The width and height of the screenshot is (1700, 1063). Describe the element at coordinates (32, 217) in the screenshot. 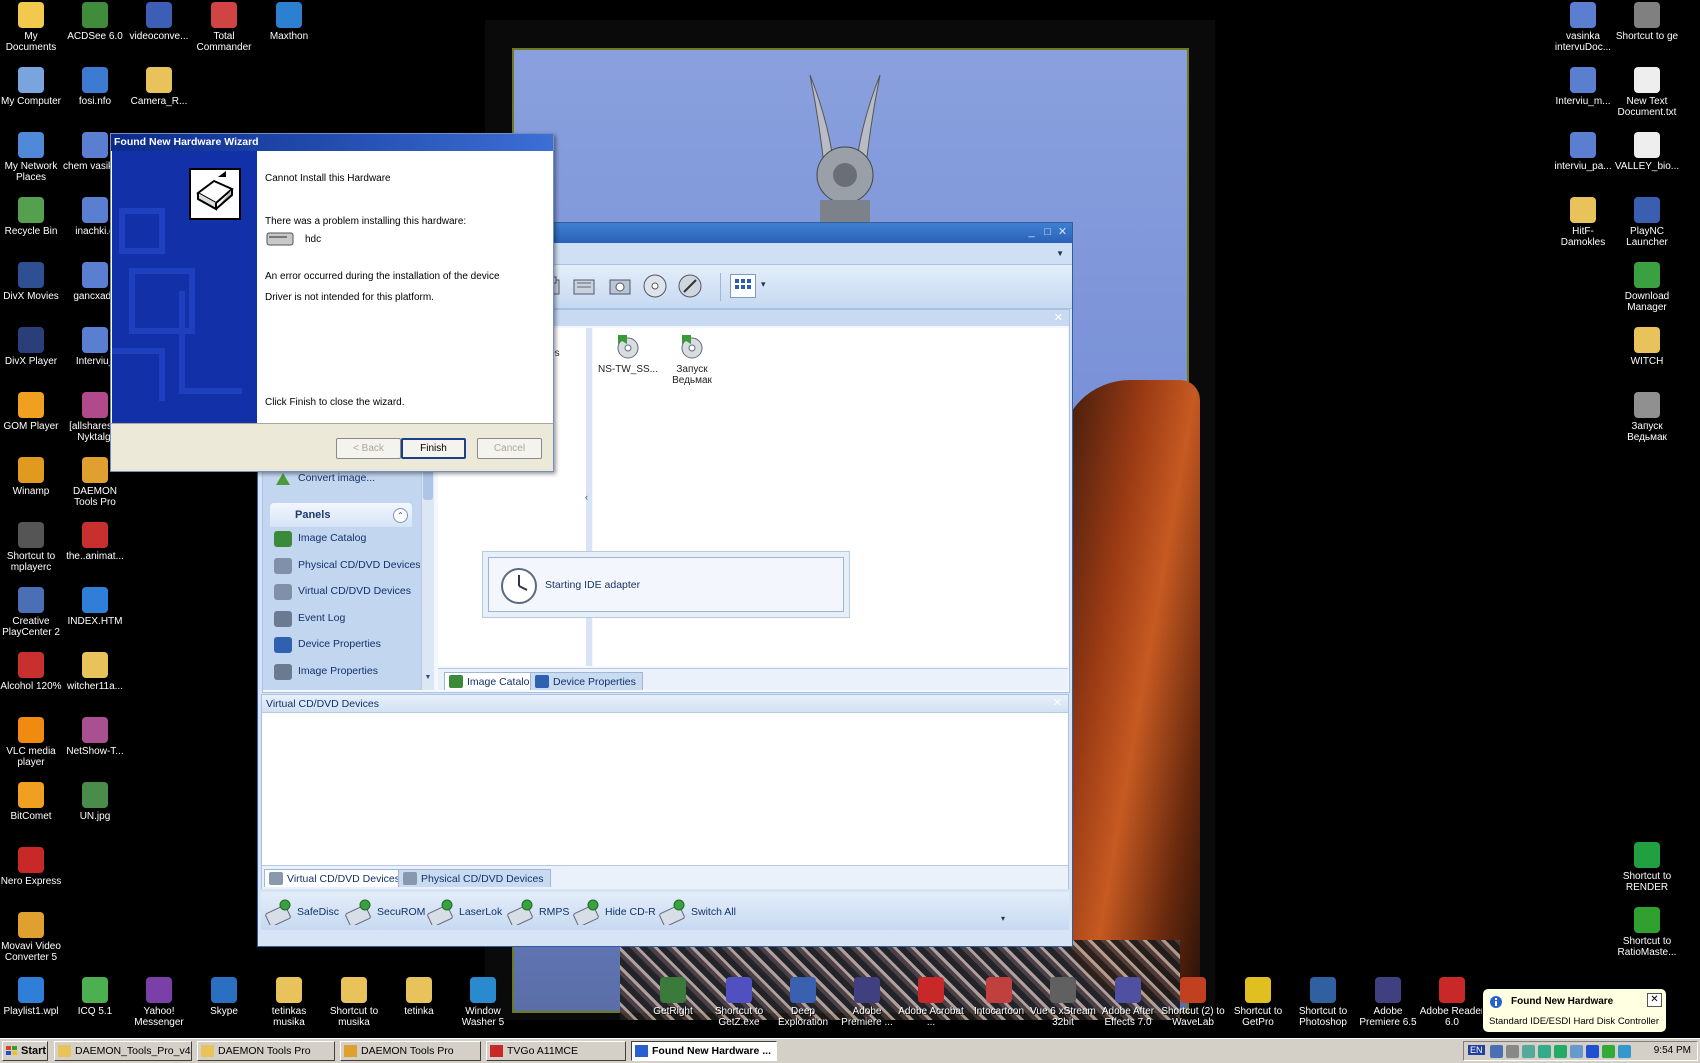

I see `desktop-icon: Recycle Bin` at that location.